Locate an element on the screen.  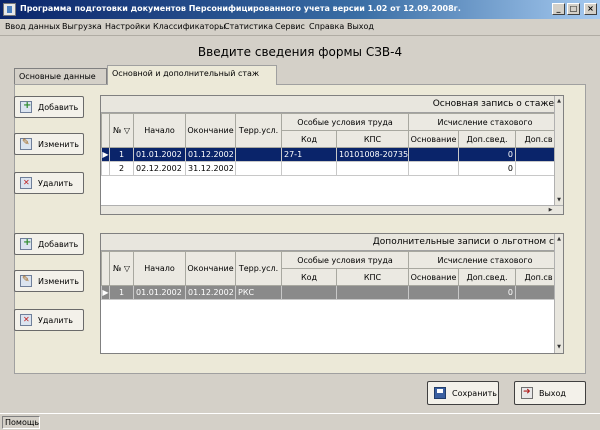
table-row: ▶ 1 01.01.2002 01.12.2002 РКС 0 is located at coordinates (332, 292).